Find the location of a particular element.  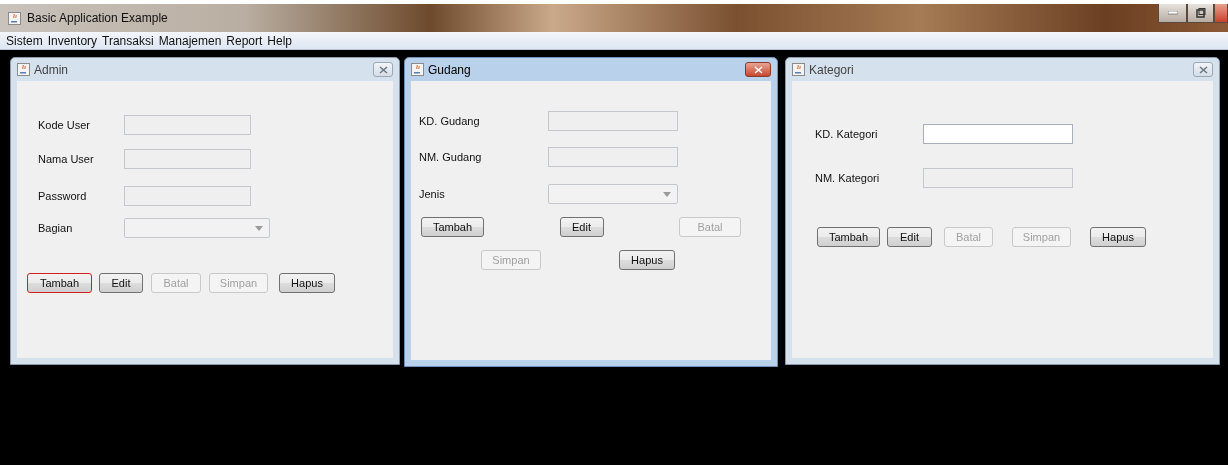

frame-title: Kategori is located at coordinates (831, 69).